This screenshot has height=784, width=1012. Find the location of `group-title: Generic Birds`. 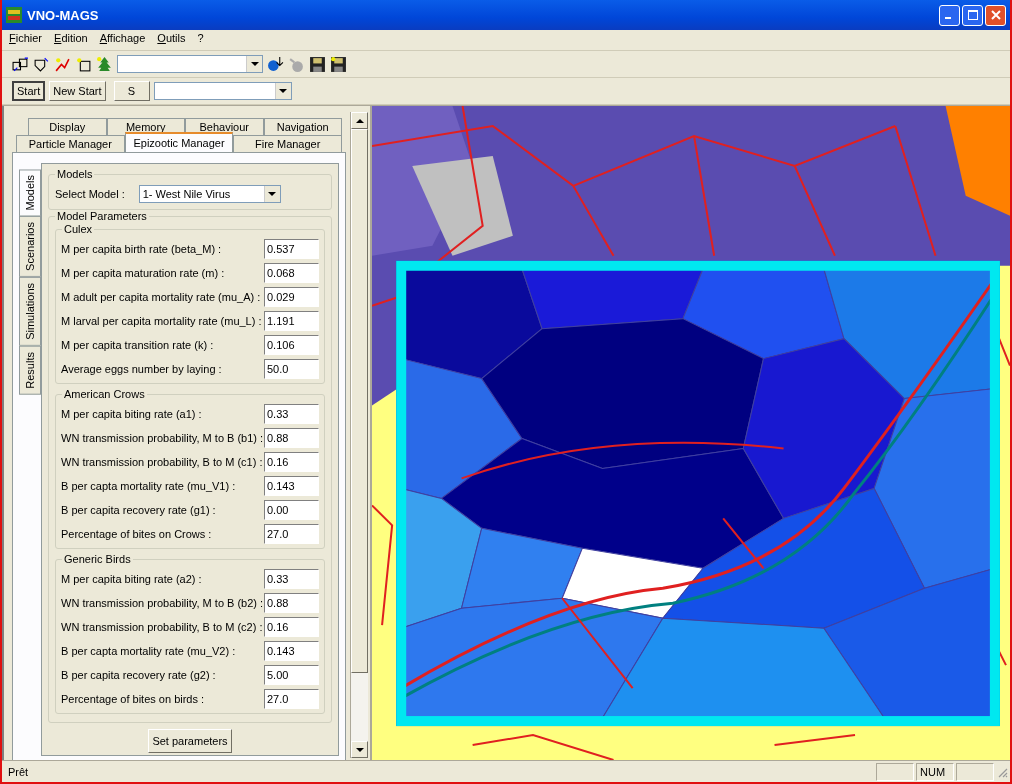

group-title: Generic Birds is located at coordinates (97, 559).